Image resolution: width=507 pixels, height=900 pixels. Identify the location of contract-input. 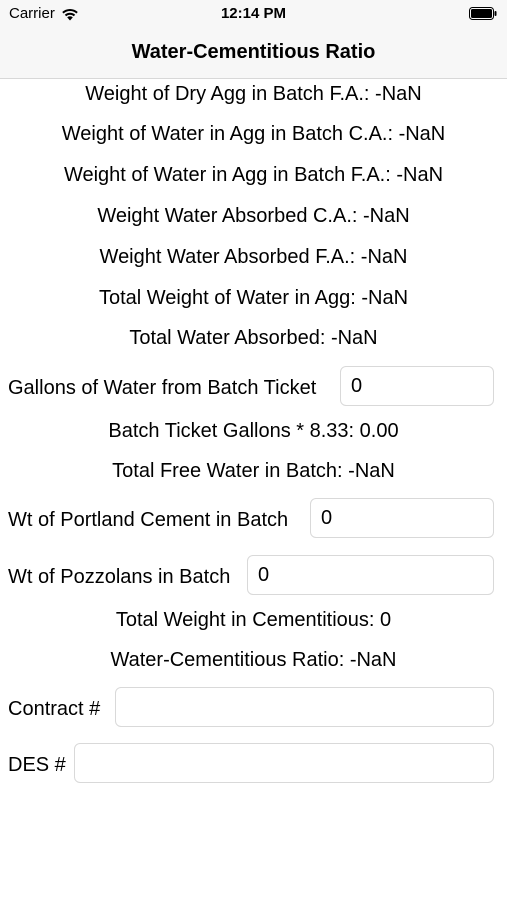
(304, 707).